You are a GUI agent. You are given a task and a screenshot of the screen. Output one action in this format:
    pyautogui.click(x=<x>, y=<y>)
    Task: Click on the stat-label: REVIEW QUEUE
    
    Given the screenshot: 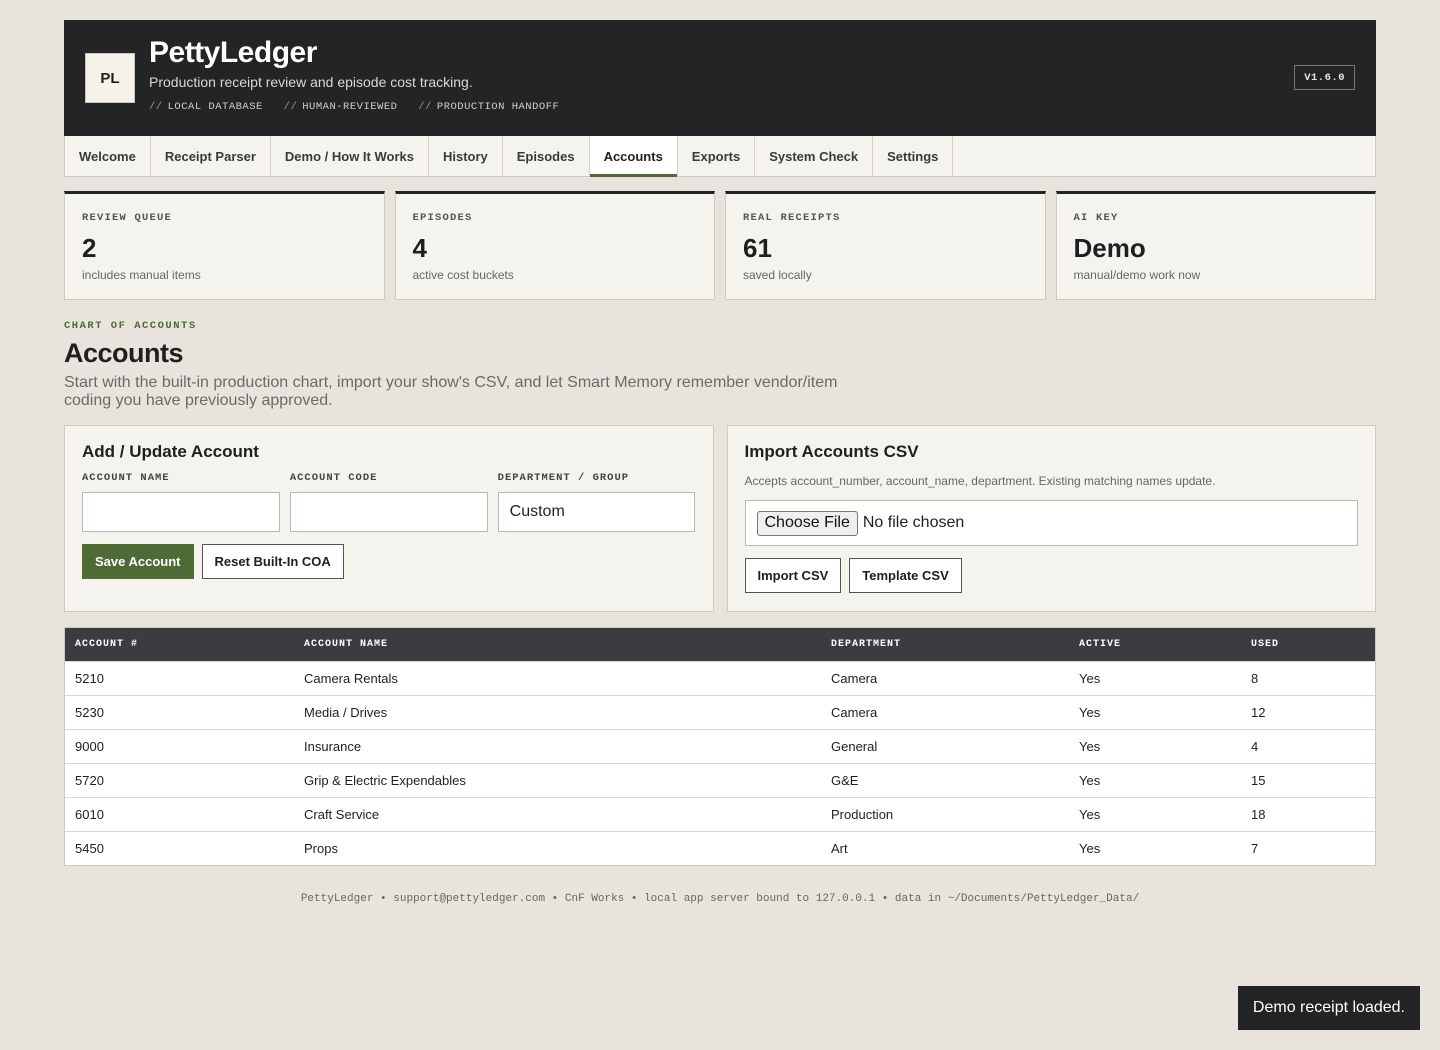 What is the action you would take?
    pyautogui.click(x=127, y=218)
    